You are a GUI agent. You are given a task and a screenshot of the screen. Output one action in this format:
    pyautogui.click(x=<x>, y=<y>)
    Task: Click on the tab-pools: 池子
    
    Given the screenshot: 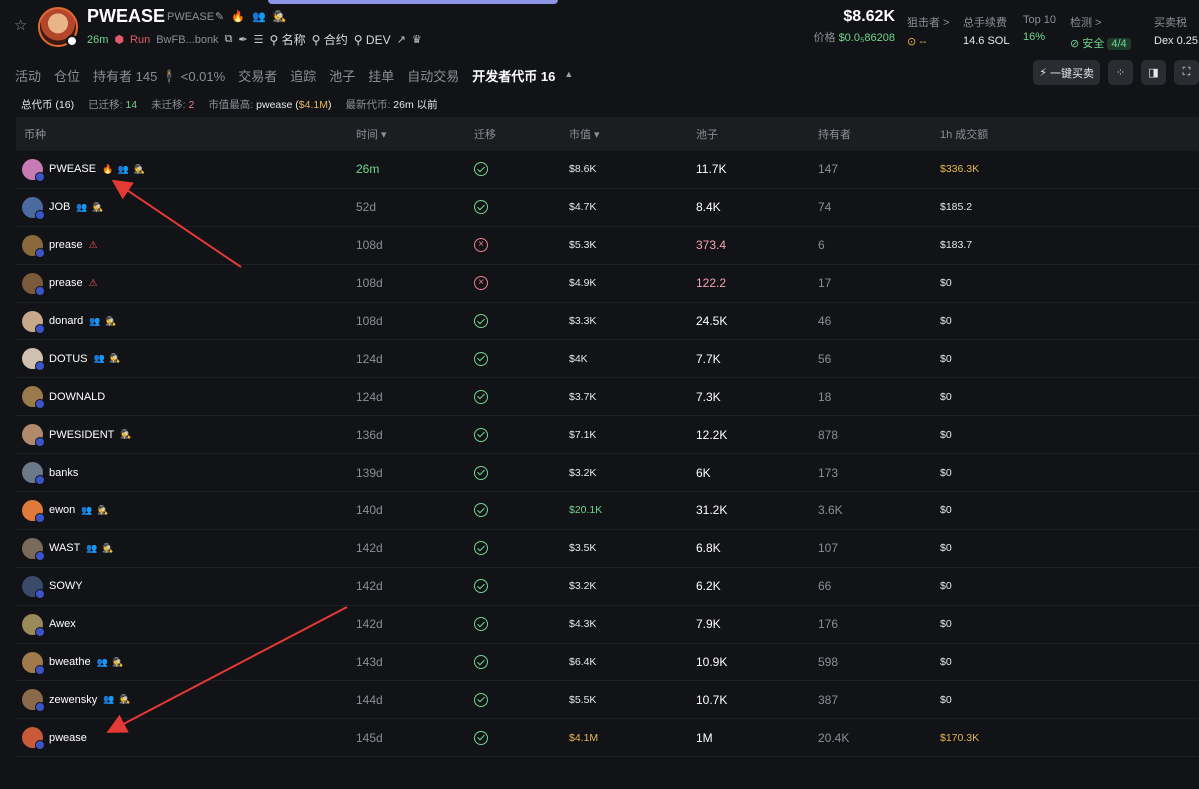 What is the action you would take?
    pyautogui.click(x=342, y=75)
    